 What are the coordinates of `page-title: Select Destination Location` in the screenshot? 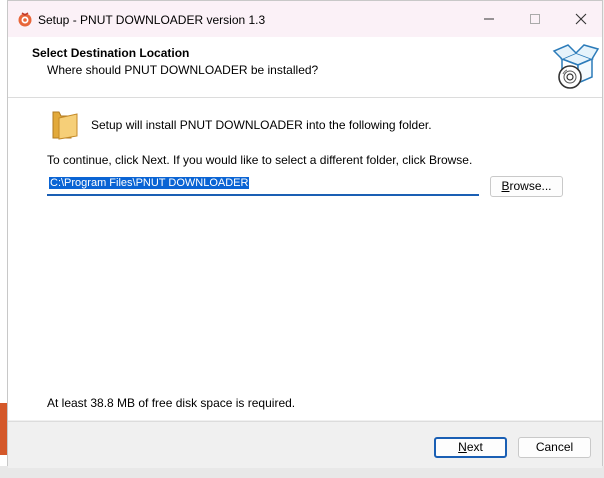 It's located at (111, 53).